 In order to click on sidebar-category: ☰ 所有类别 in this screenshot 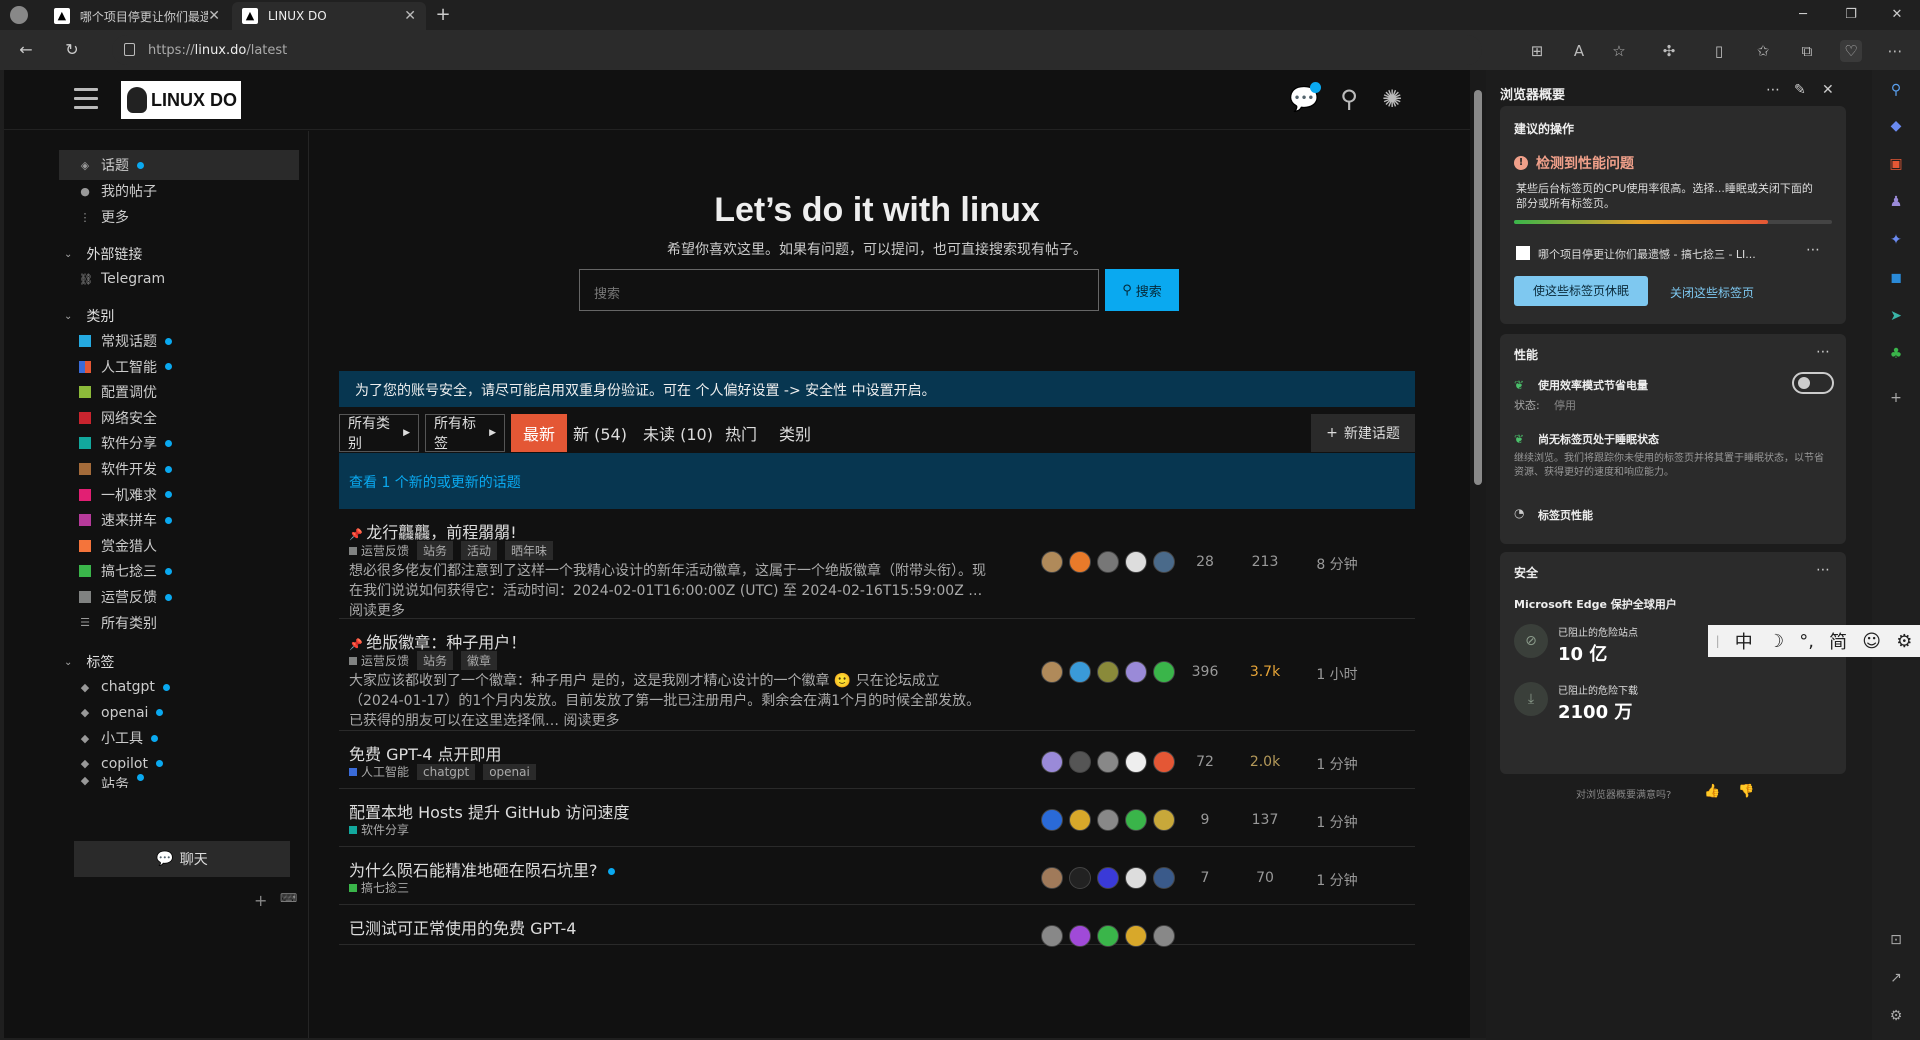, I will do `click(179, 623)`.